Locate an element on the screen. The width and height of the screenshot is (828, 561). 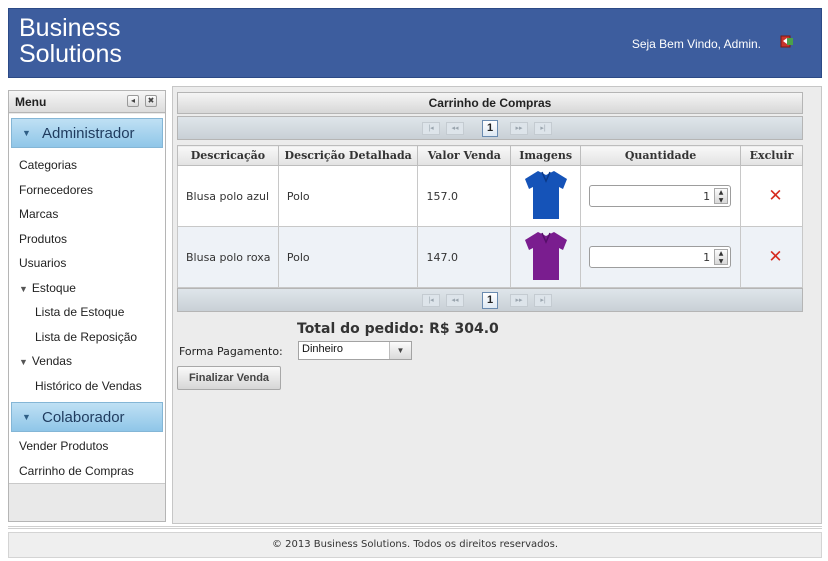
finalize-sale-button: Finalizar Venda is located at coordinates (229, 378).